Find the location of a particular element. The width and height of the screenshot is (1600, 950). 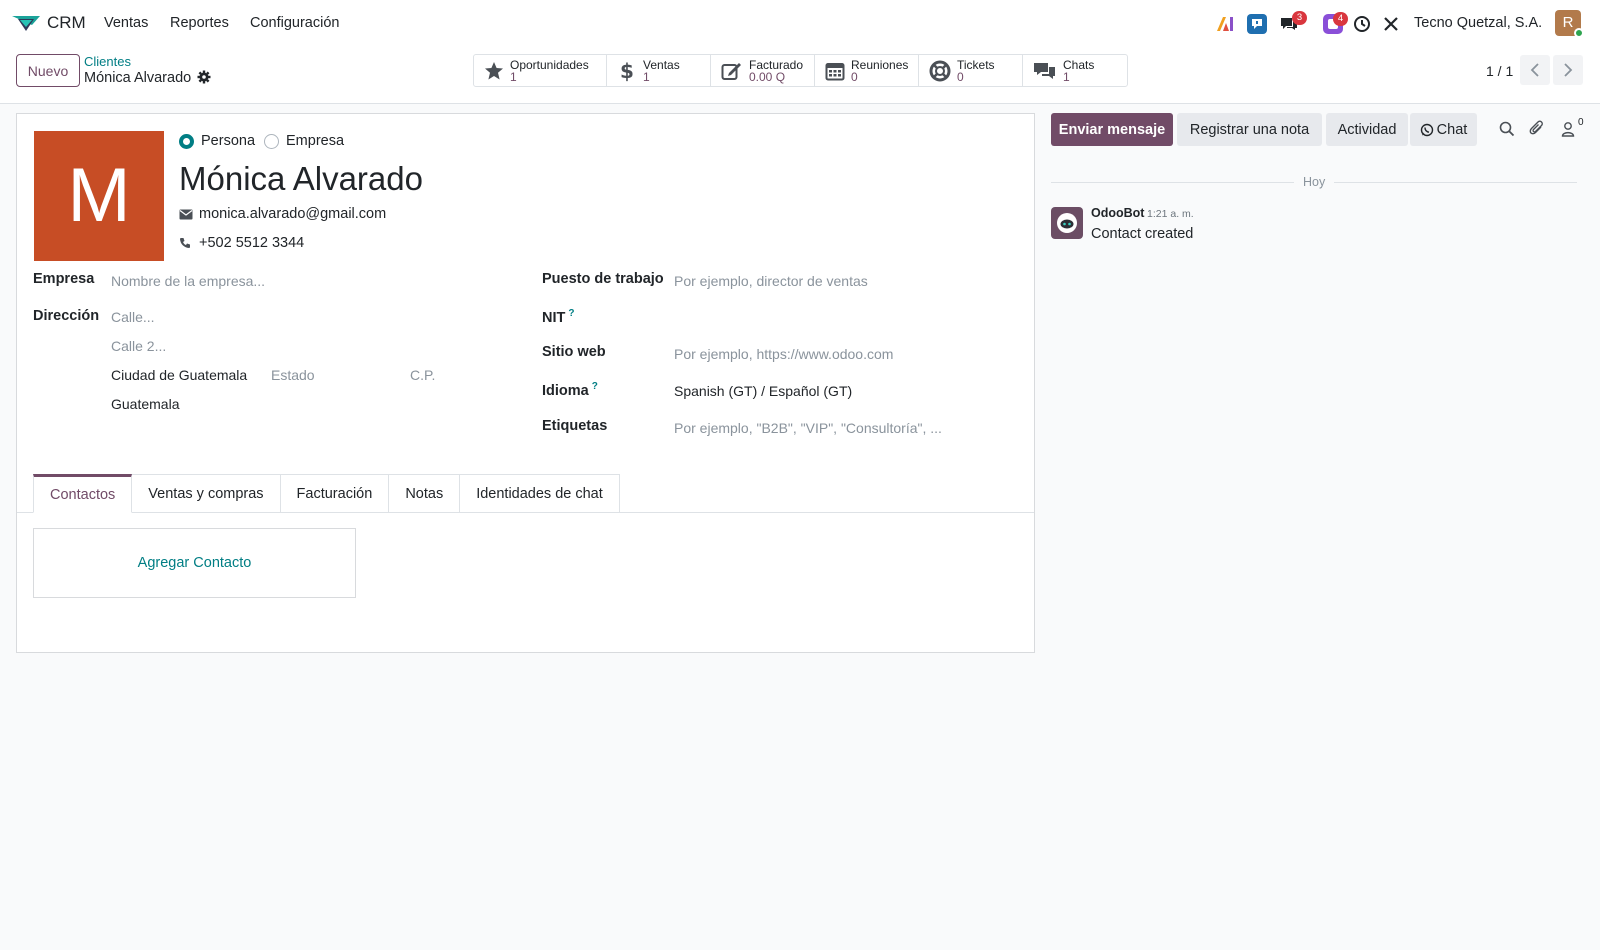

stat-label: Chats is located at coordinates (1079, 64).